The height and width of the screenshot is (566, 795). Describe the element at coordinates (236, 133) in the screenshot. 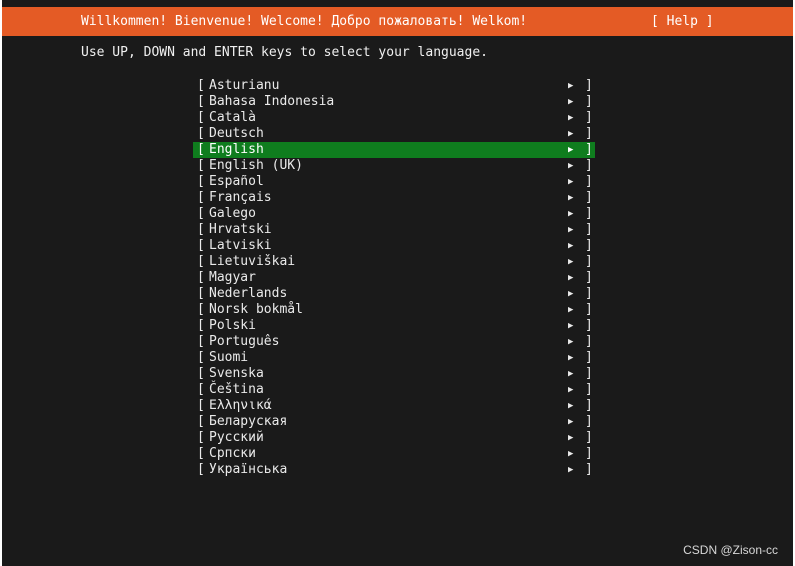

I see `language-label: Deutsch` at that location.